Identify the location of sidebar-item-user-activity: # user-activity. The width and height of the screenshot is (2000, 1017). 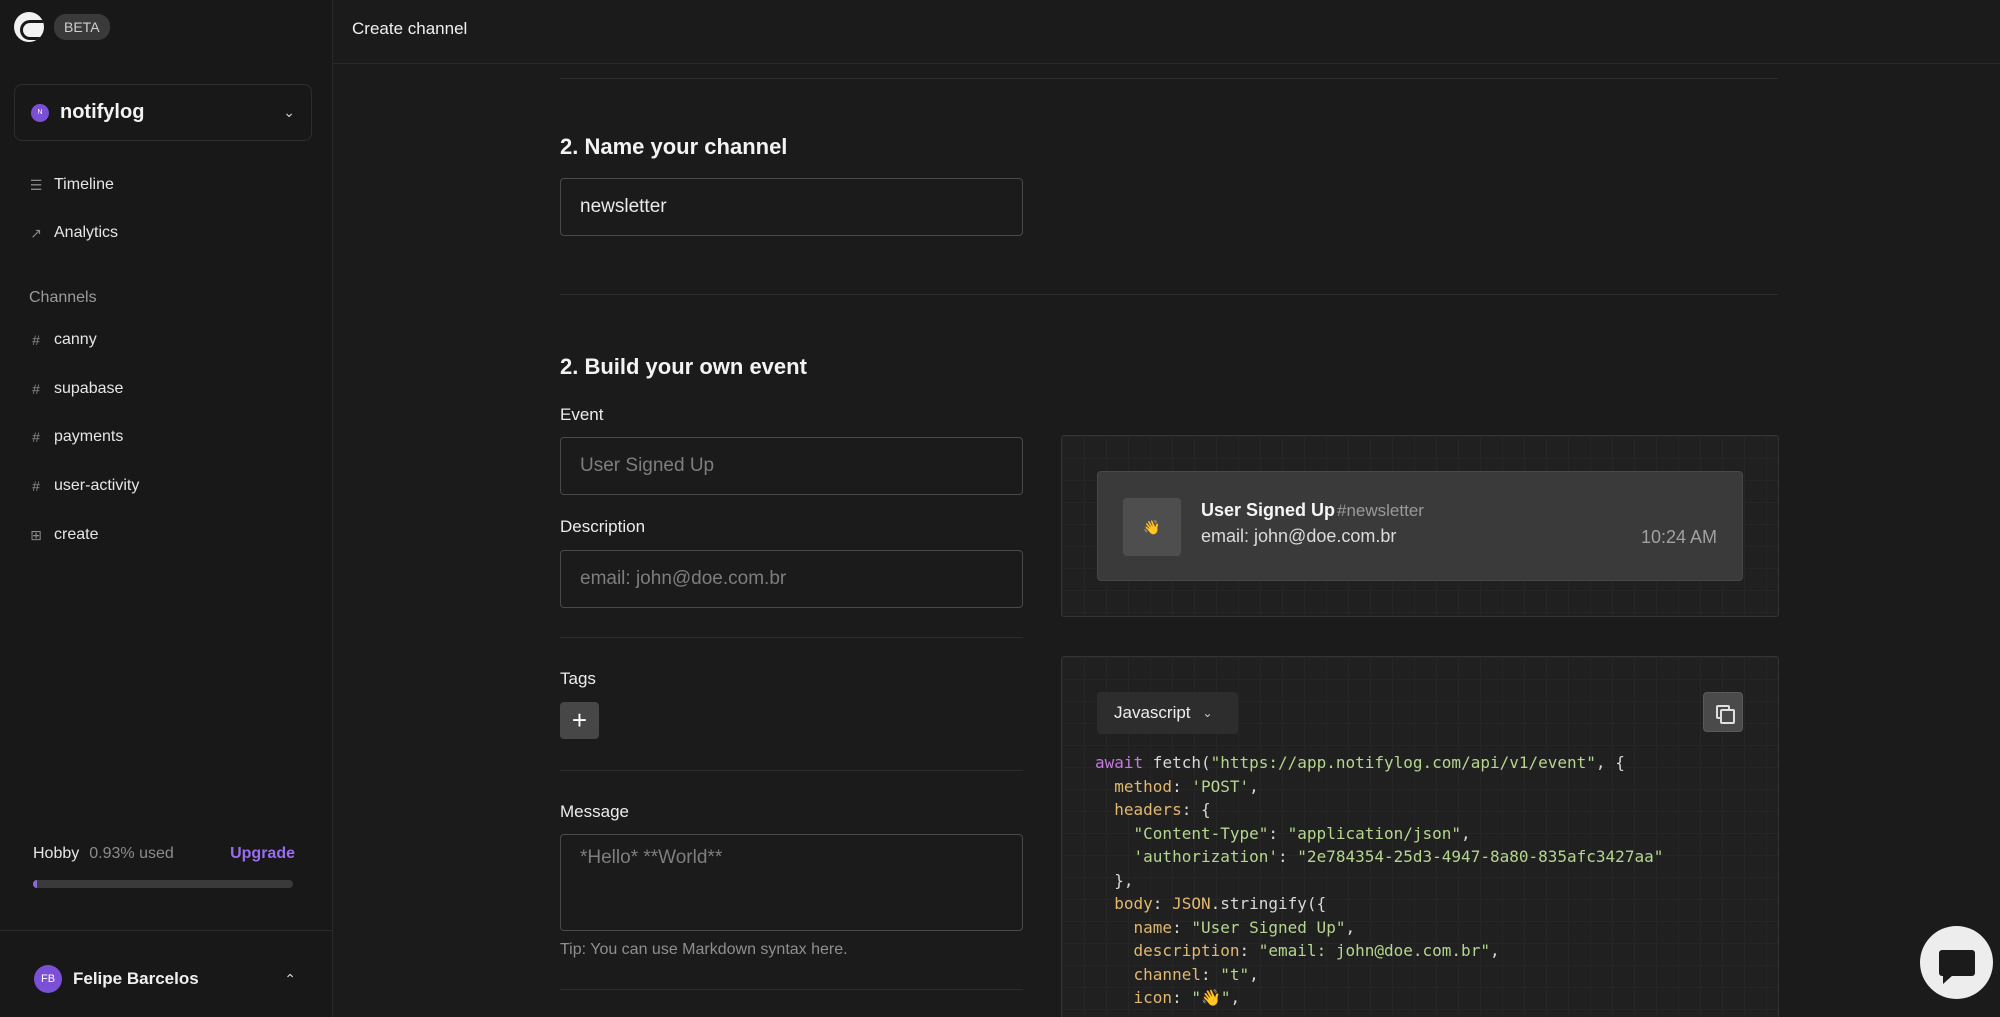
(83, 486).